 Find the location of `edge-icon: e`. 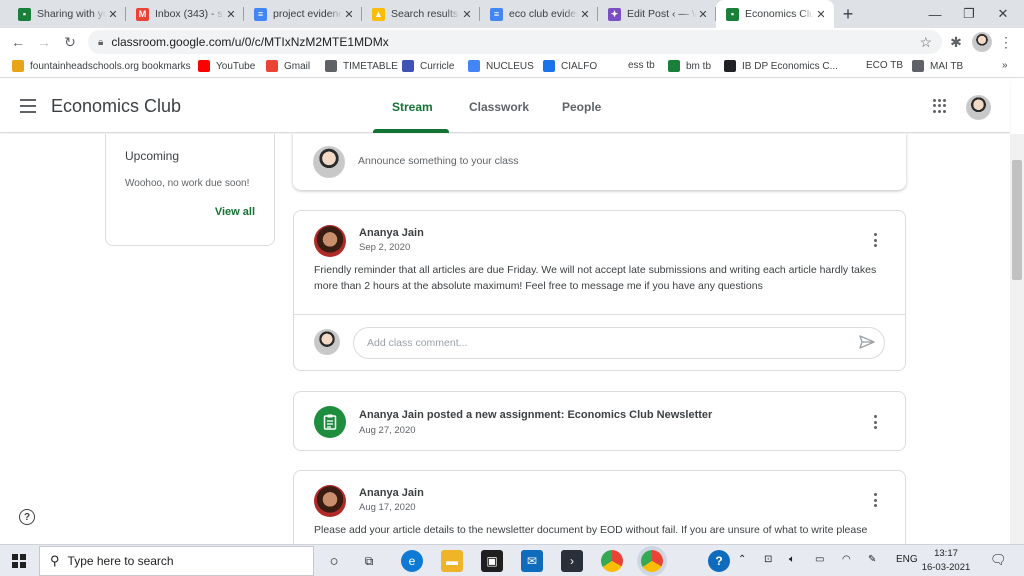

edge-icon: e is located at coordinates (412, 561).